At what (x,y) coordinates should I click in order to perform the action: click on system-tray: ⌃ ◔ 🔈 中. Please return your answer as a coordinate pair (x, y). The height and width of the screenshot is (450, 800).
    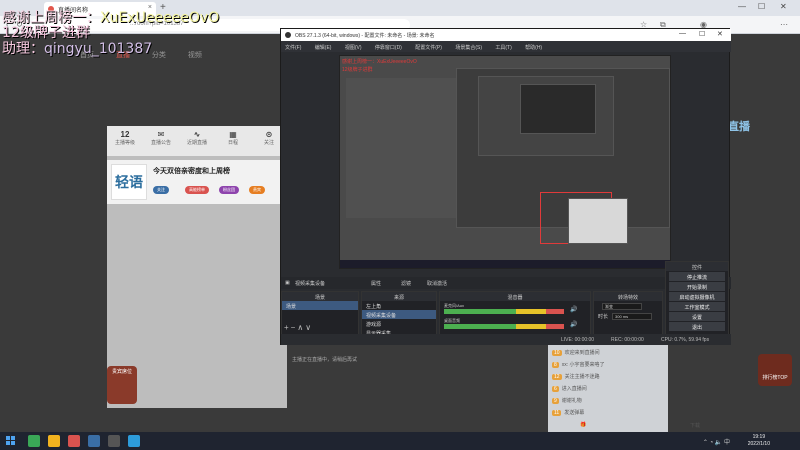
    Looking at the image, I should click on (716, 441).